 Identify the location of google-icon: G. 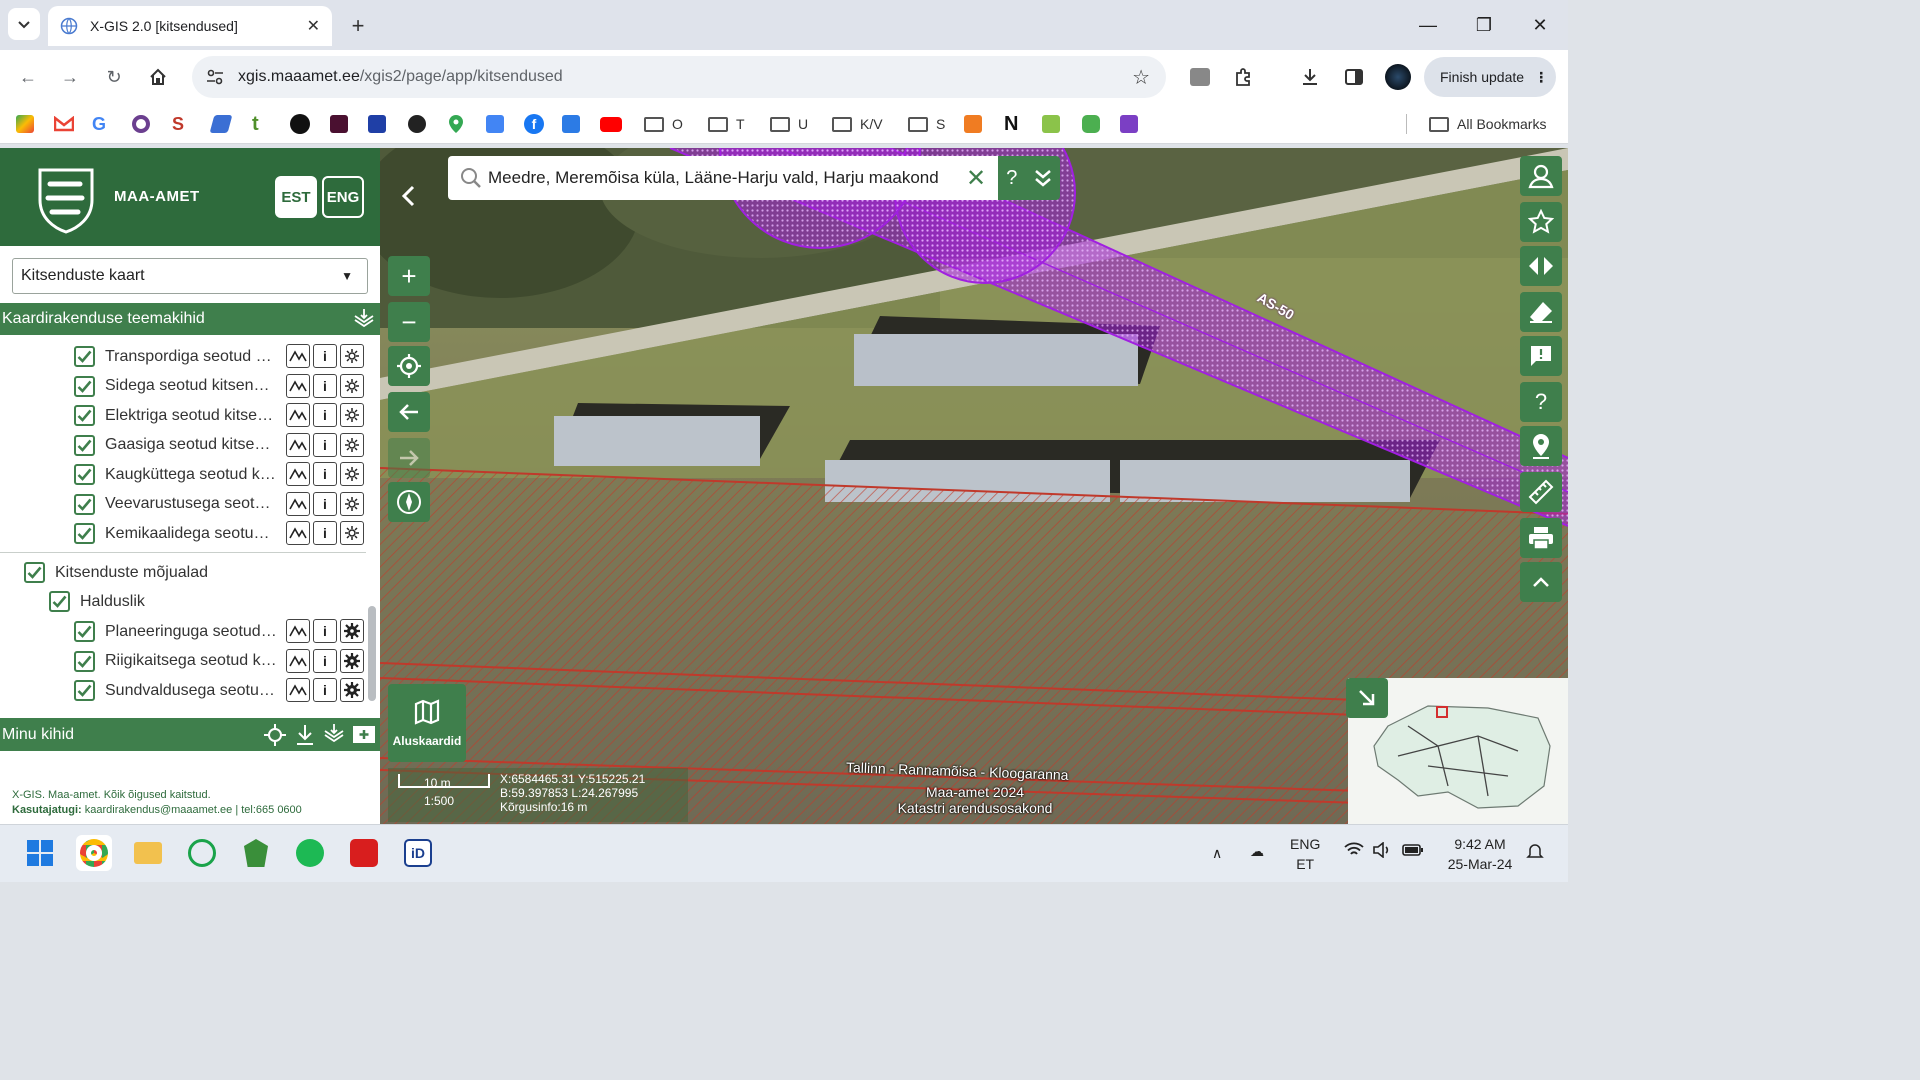
(99, 124).